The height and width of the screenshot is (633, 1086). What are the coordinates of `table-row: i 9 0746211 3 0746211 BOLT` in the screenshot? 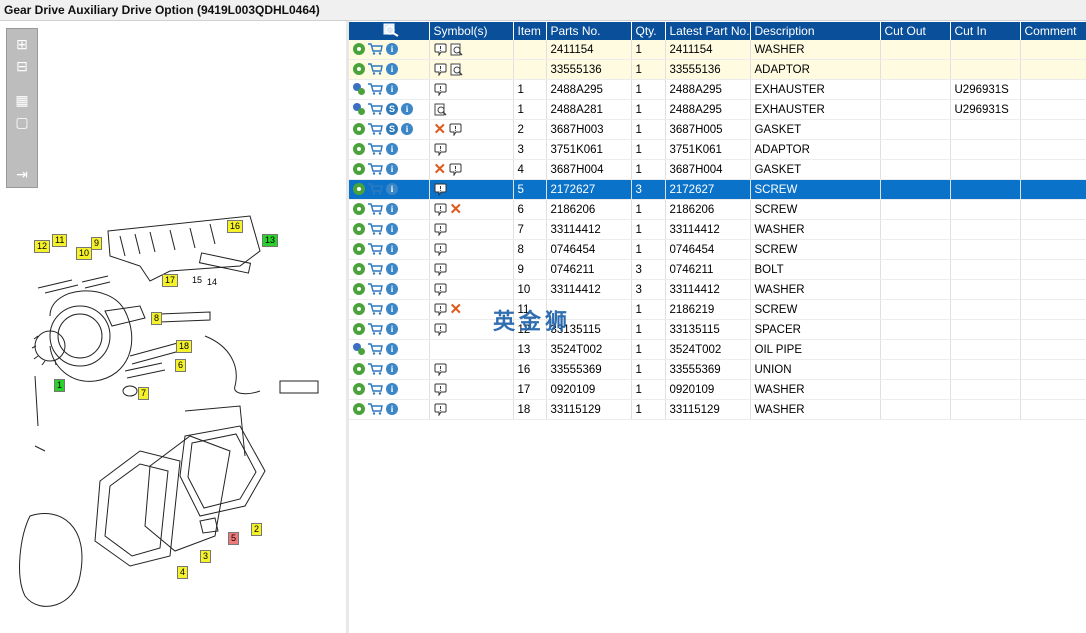 It's located at (717, 269).